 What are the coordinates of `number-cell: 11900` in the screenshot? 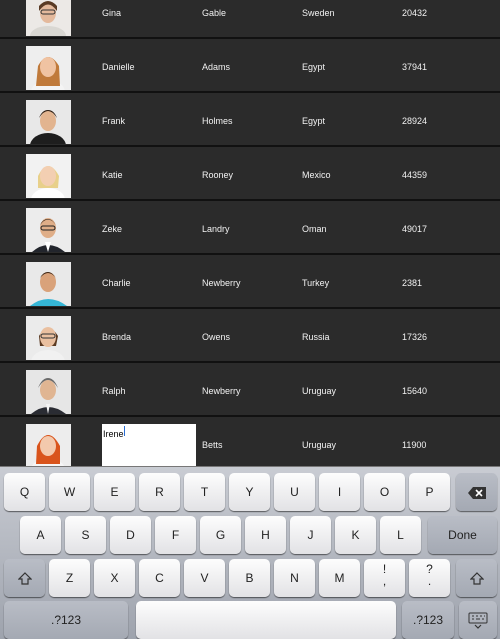 It's located at (414, 445).